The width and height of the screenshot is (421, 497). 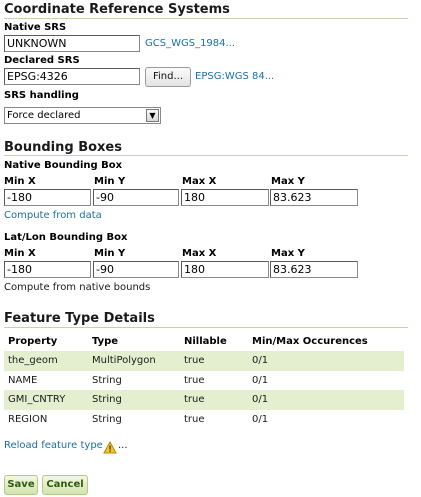 What do you see at coordinates (152, 115) in the screenshot?
I see `chevron-down-icon: ▼` at bounding box center [152, 115].